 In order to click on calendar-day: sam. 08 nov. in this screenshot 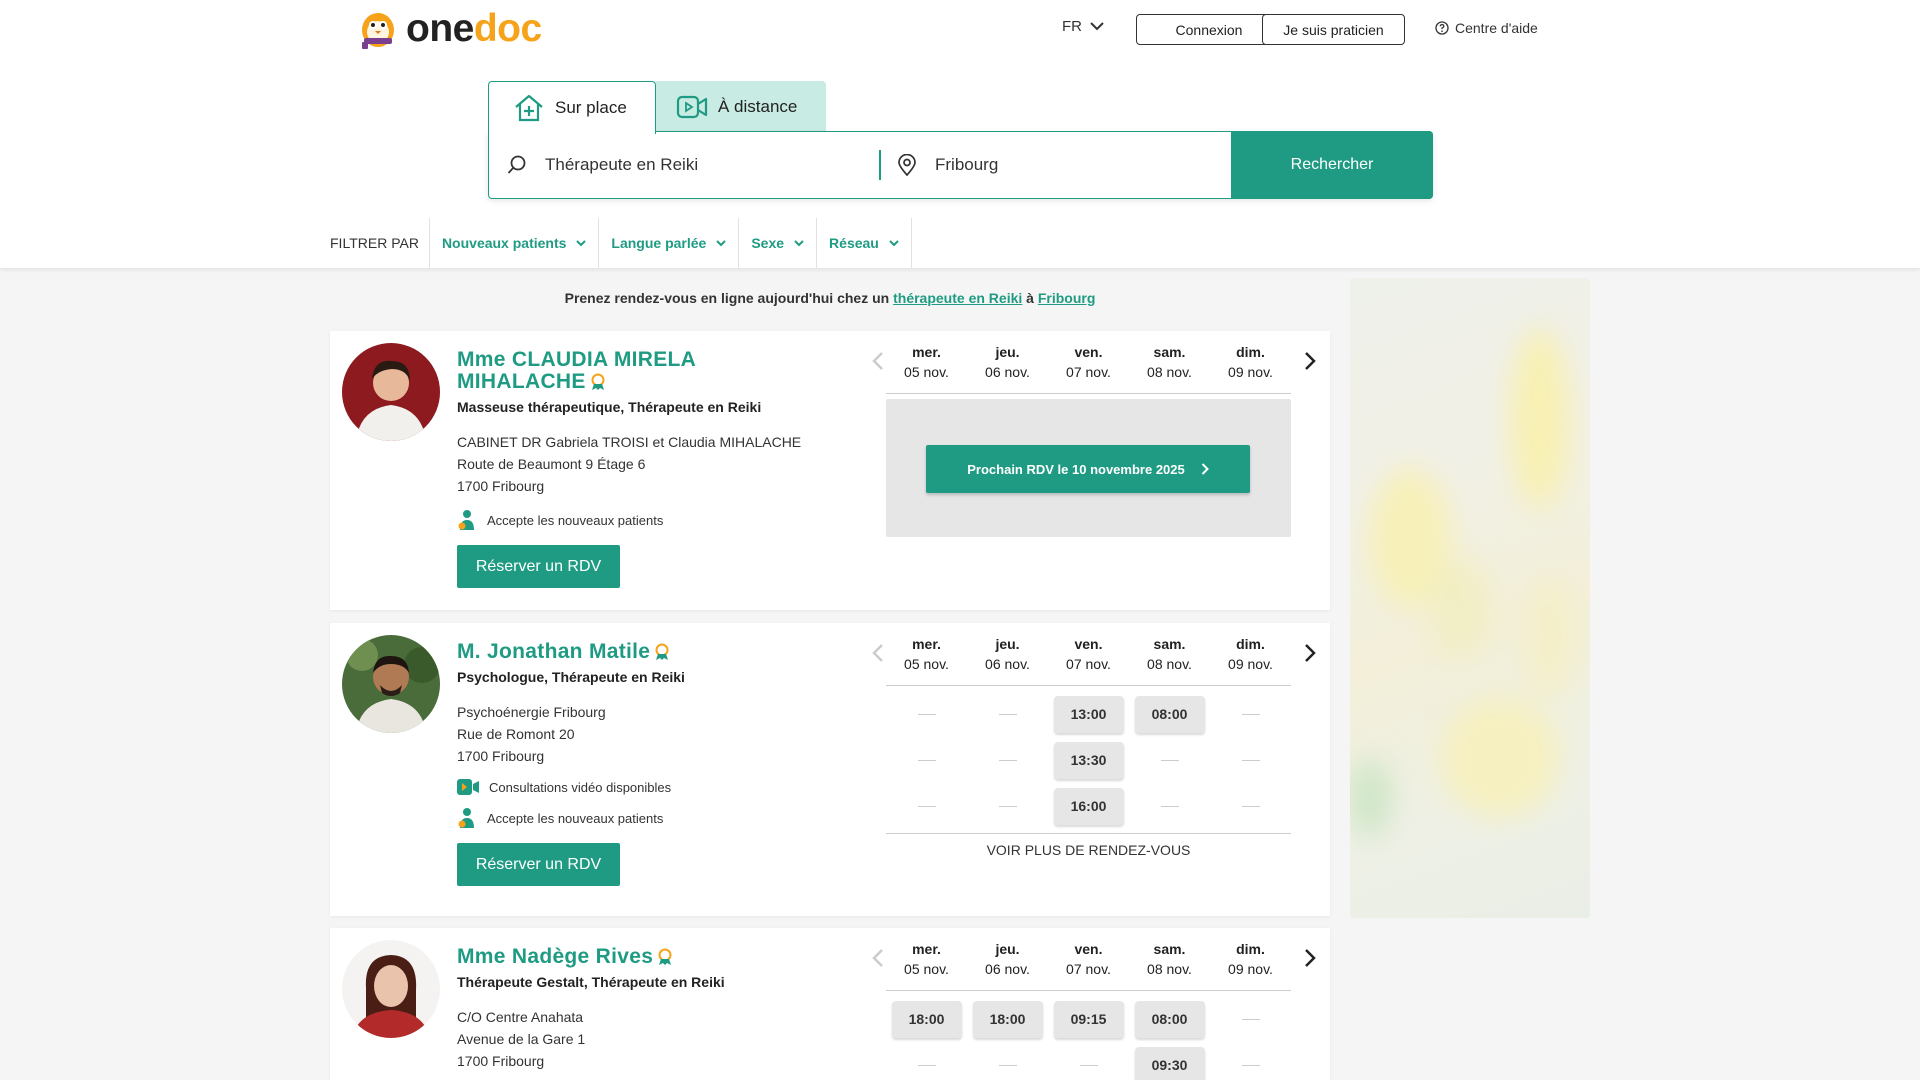, I will do `click(1169, 659)`.